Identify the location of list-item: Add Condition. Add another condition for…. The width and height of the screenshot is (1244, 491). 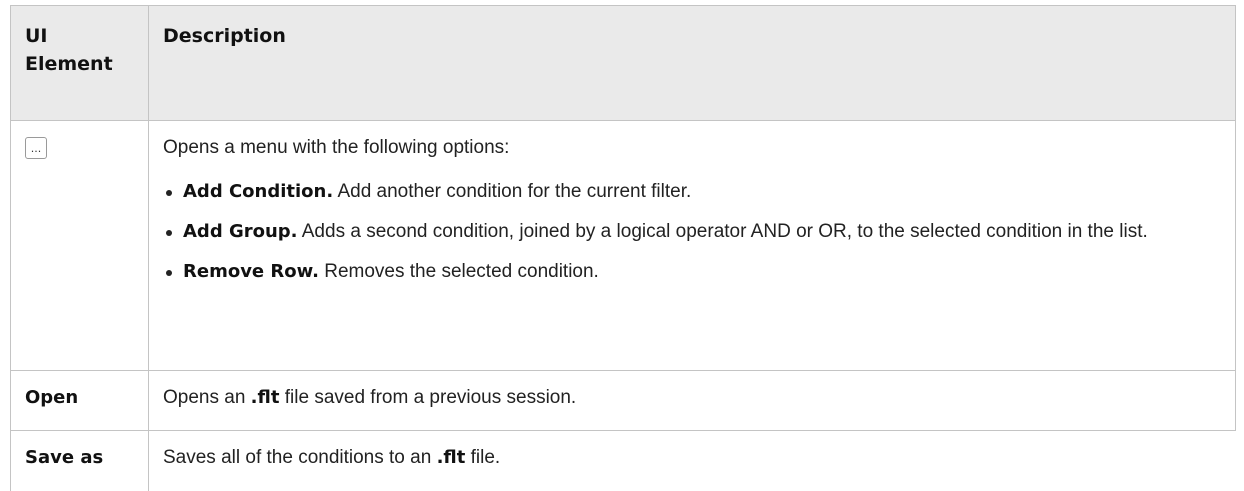
(692, 192).